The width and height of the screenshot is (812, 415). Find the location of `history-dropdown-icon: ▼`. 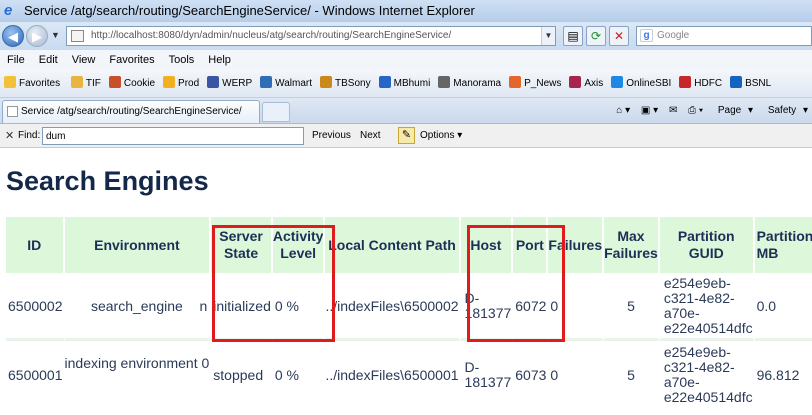

history-dropdown-icon: ▼ is located at coordinates (55, 35).